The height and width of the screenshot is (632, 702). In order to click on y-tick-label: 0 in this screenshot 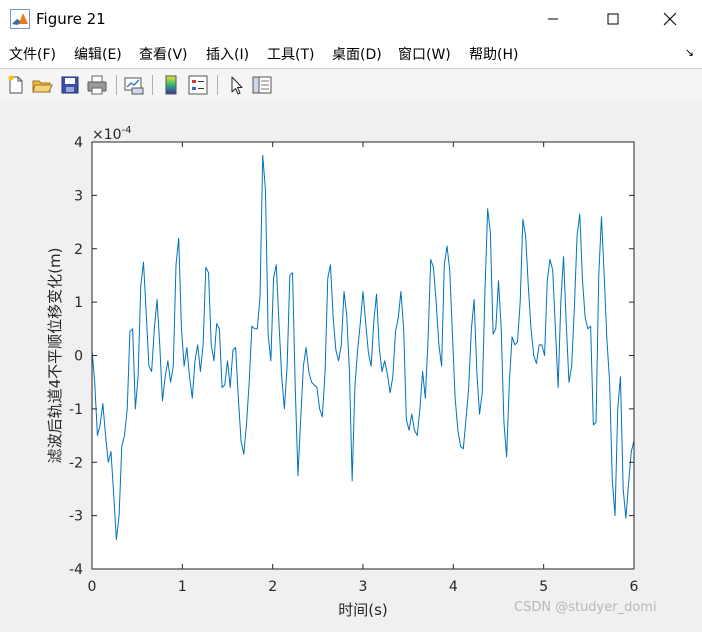, I will do `click(78, 357)`.